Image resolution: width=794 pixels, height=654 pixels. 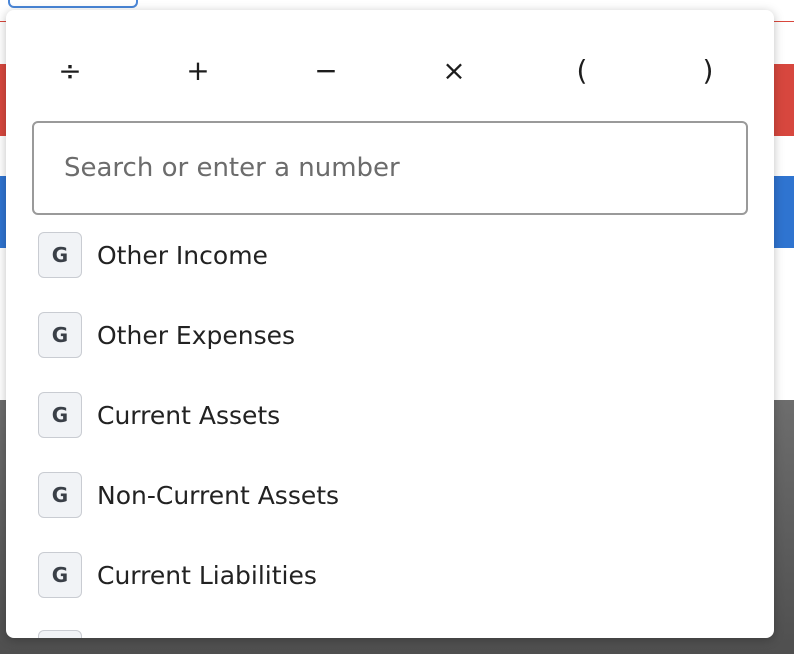 I want to click on list-item: G Current Liabilities, so click(x=390, y=576).